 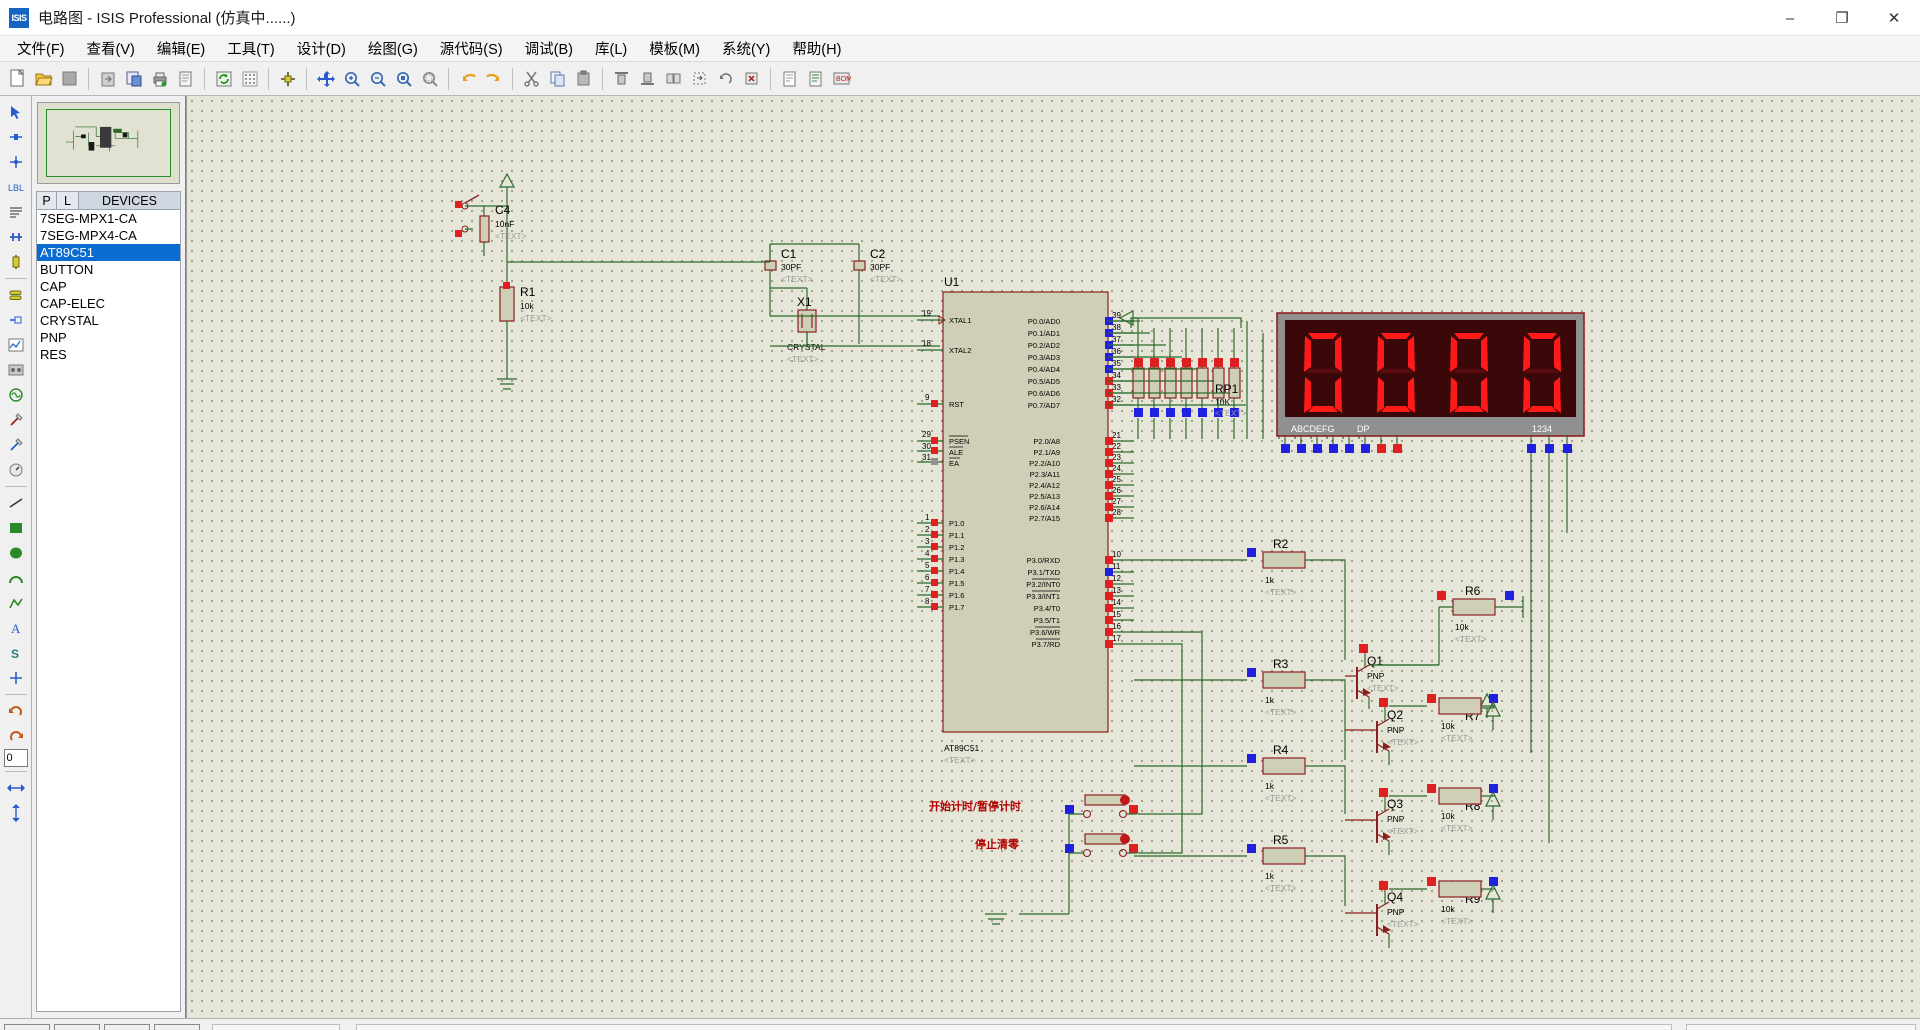 I want to click on netlist-icon, so click(x=815, y=79).